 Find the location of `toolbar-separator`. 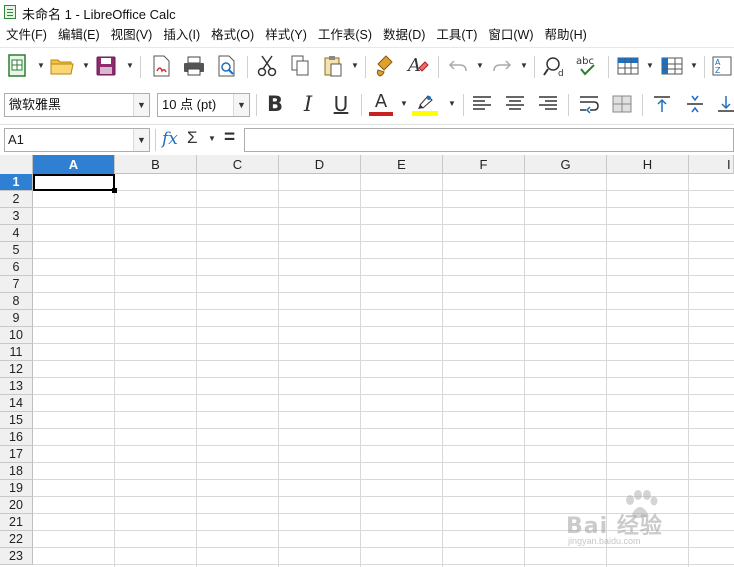

toolbar-separator is located at coordinates (155, 140).